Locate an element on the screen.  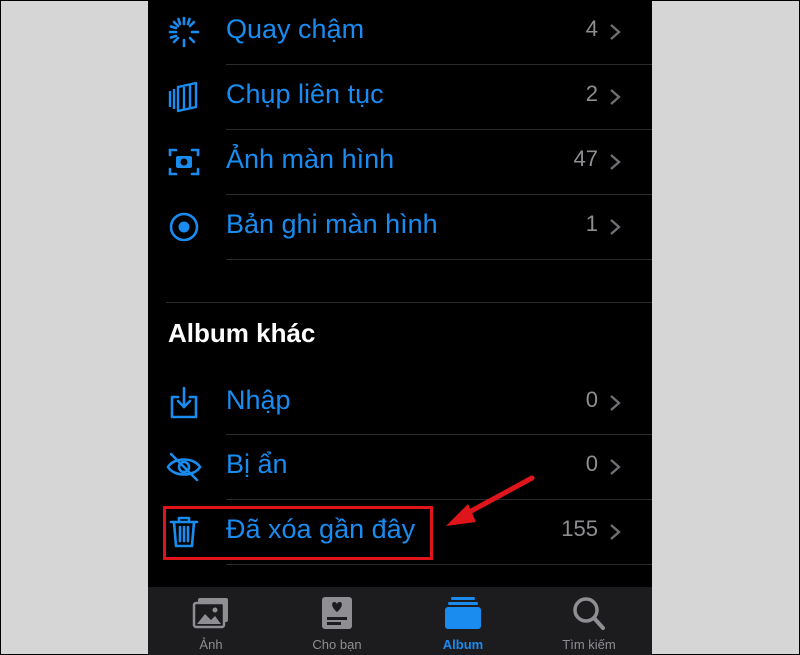
tab-label: Album is located at coordinates (463, 644).